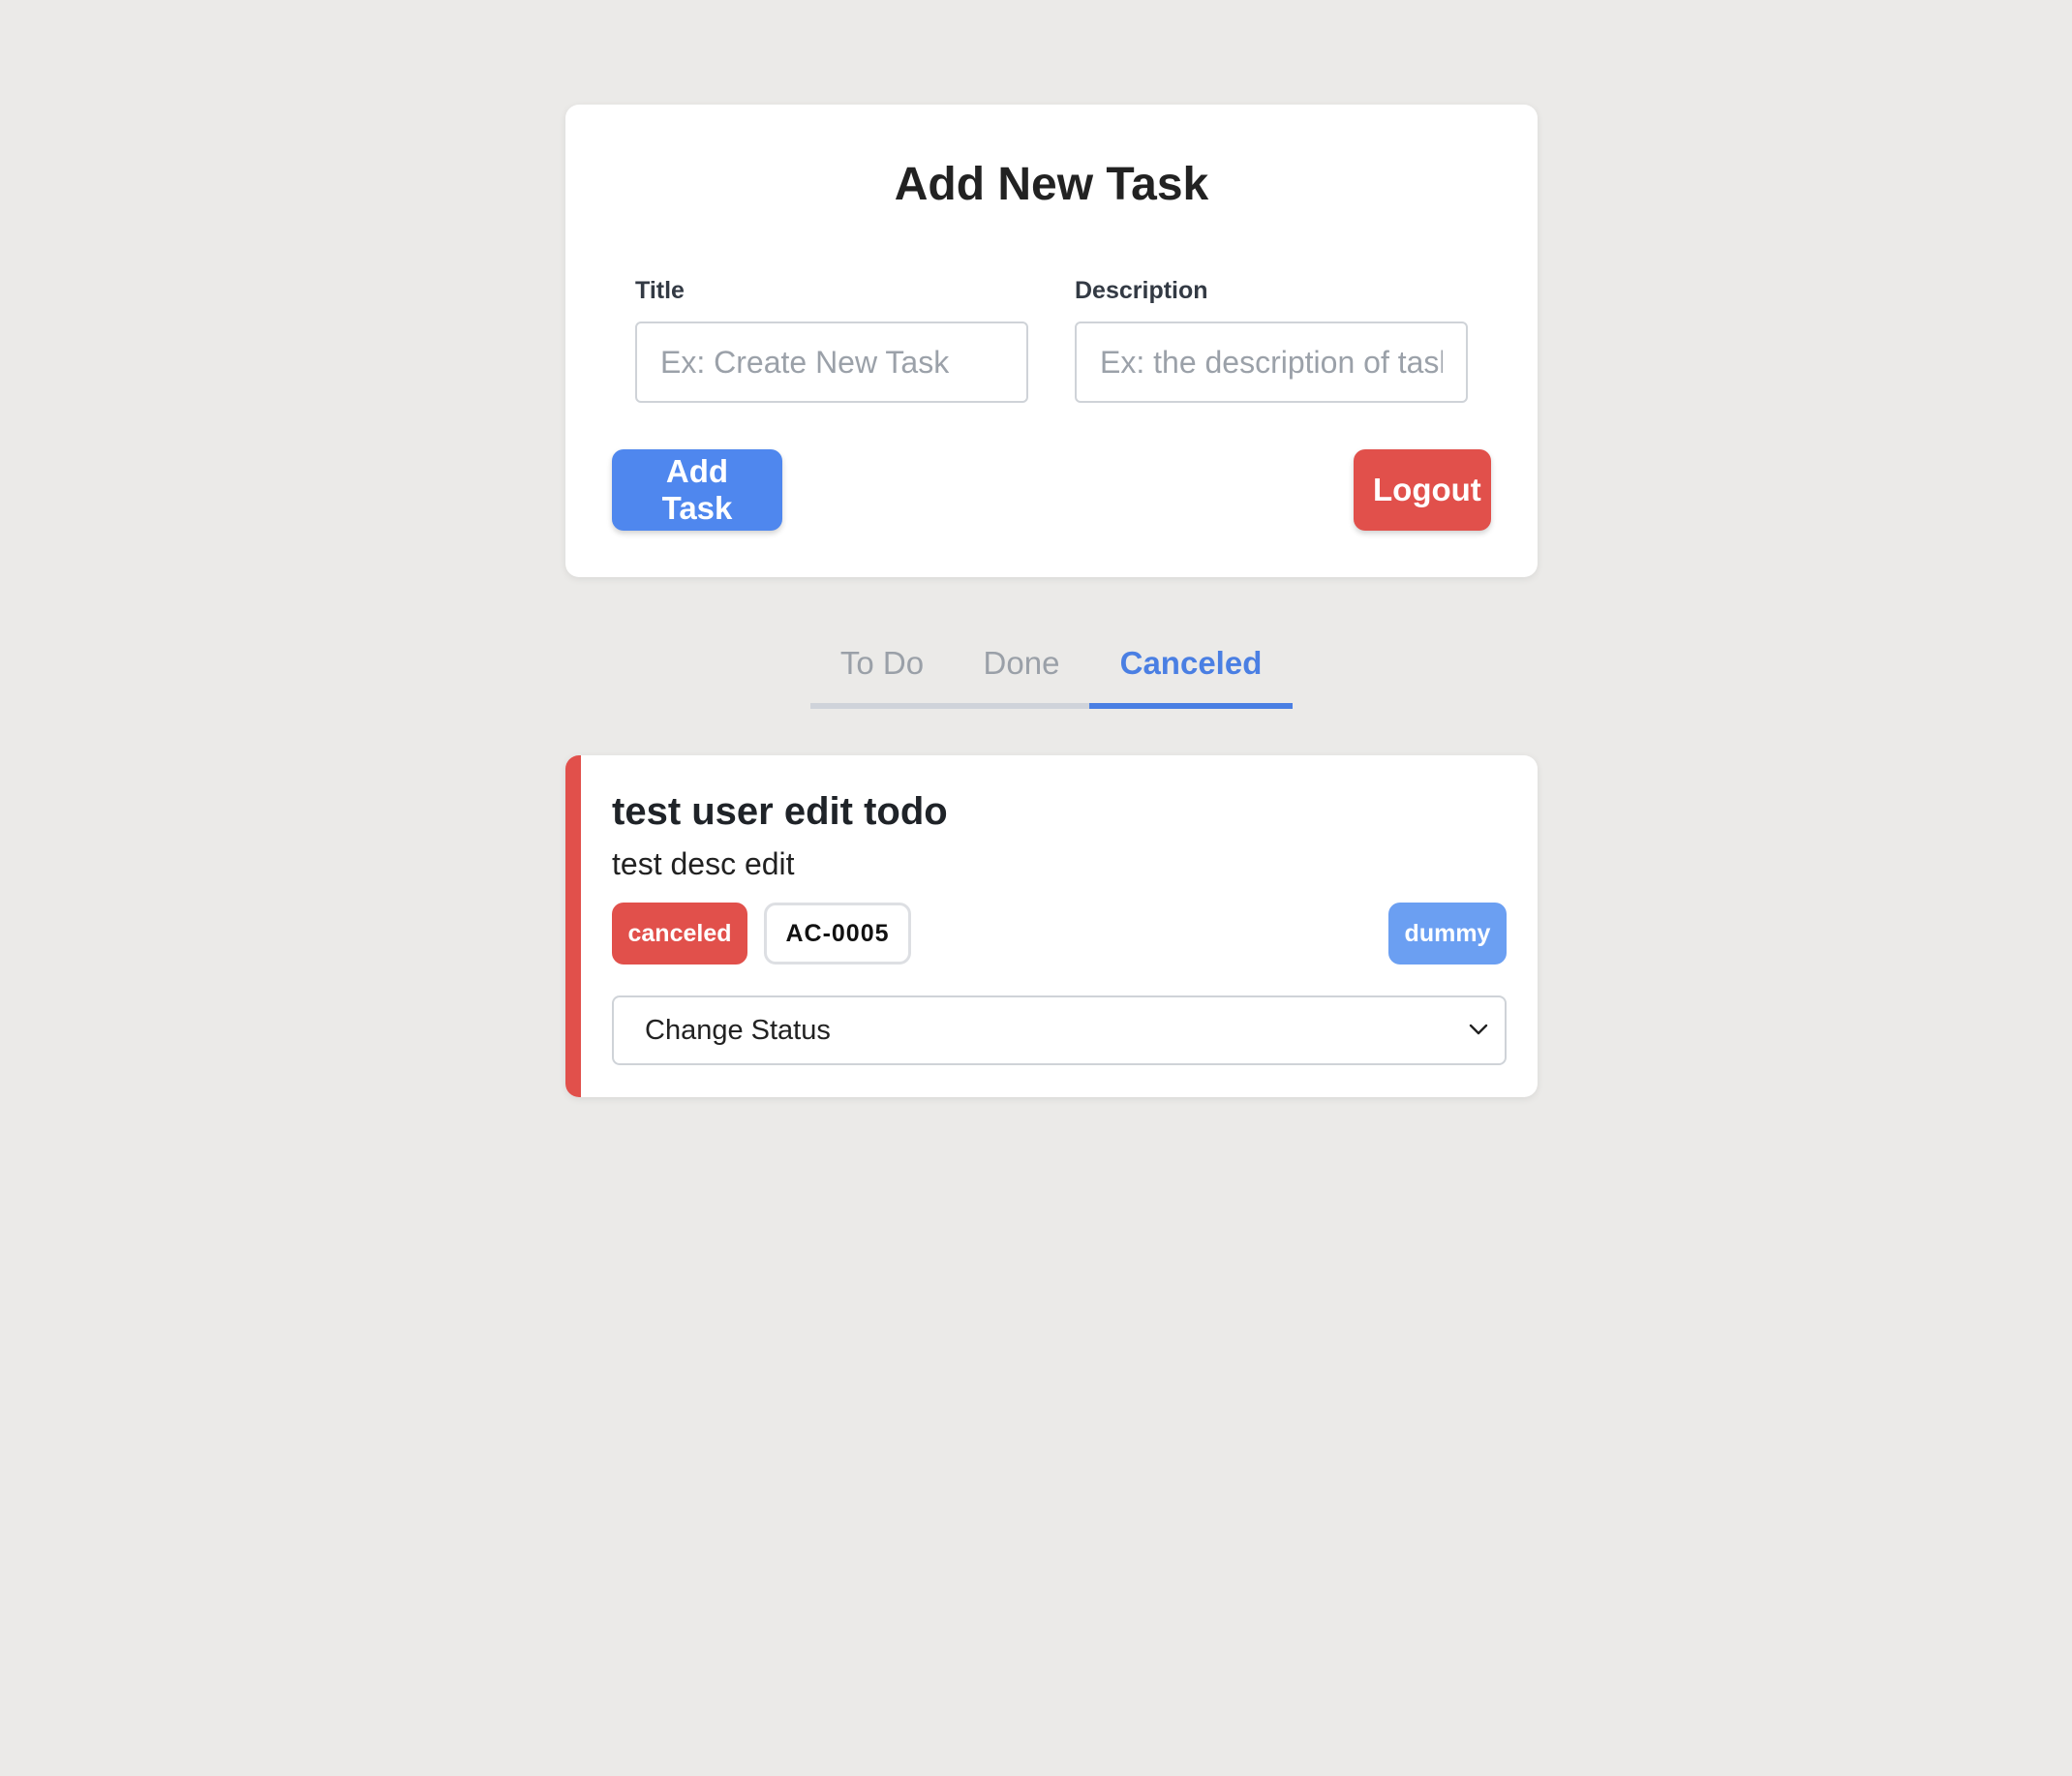  What do you see at coordinates (660, 290) in the screenshot?
I see `title-label: Title` at bounding box center [660, 290].